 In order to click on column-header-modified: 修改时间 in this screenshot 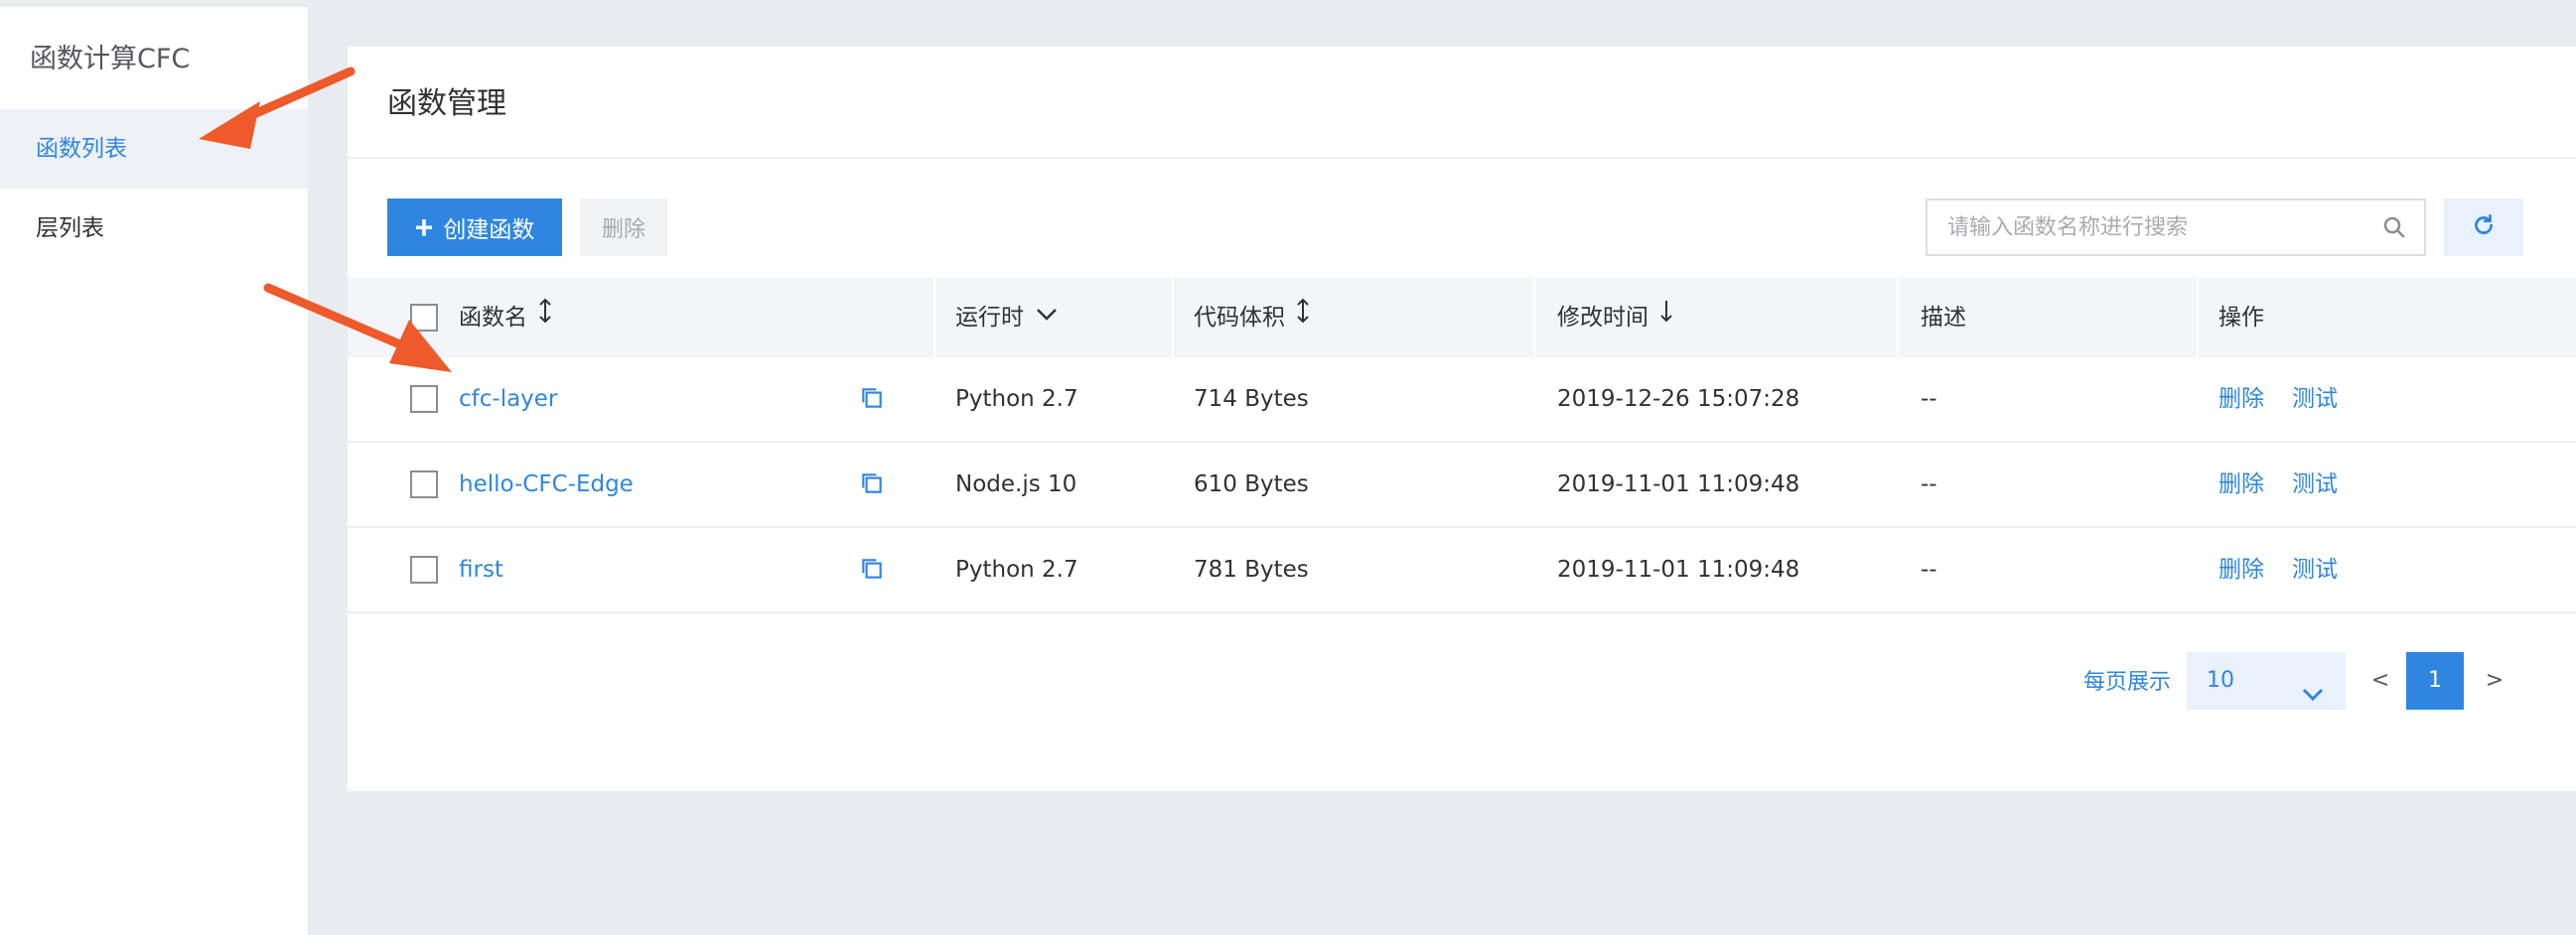, I will do `click(1615, 317)`.